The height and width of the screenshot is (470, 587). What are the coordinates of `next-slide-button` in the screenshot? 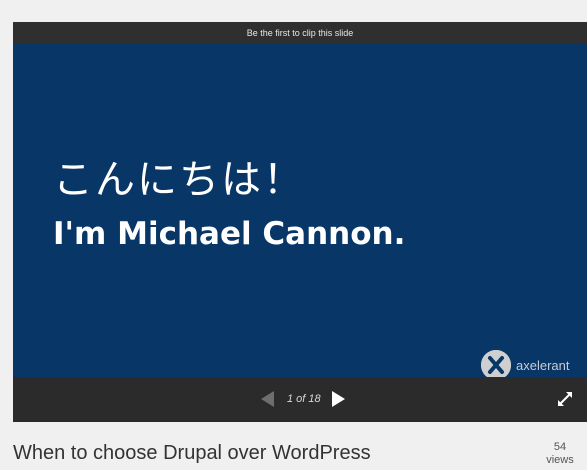 It's located at (338, 399).